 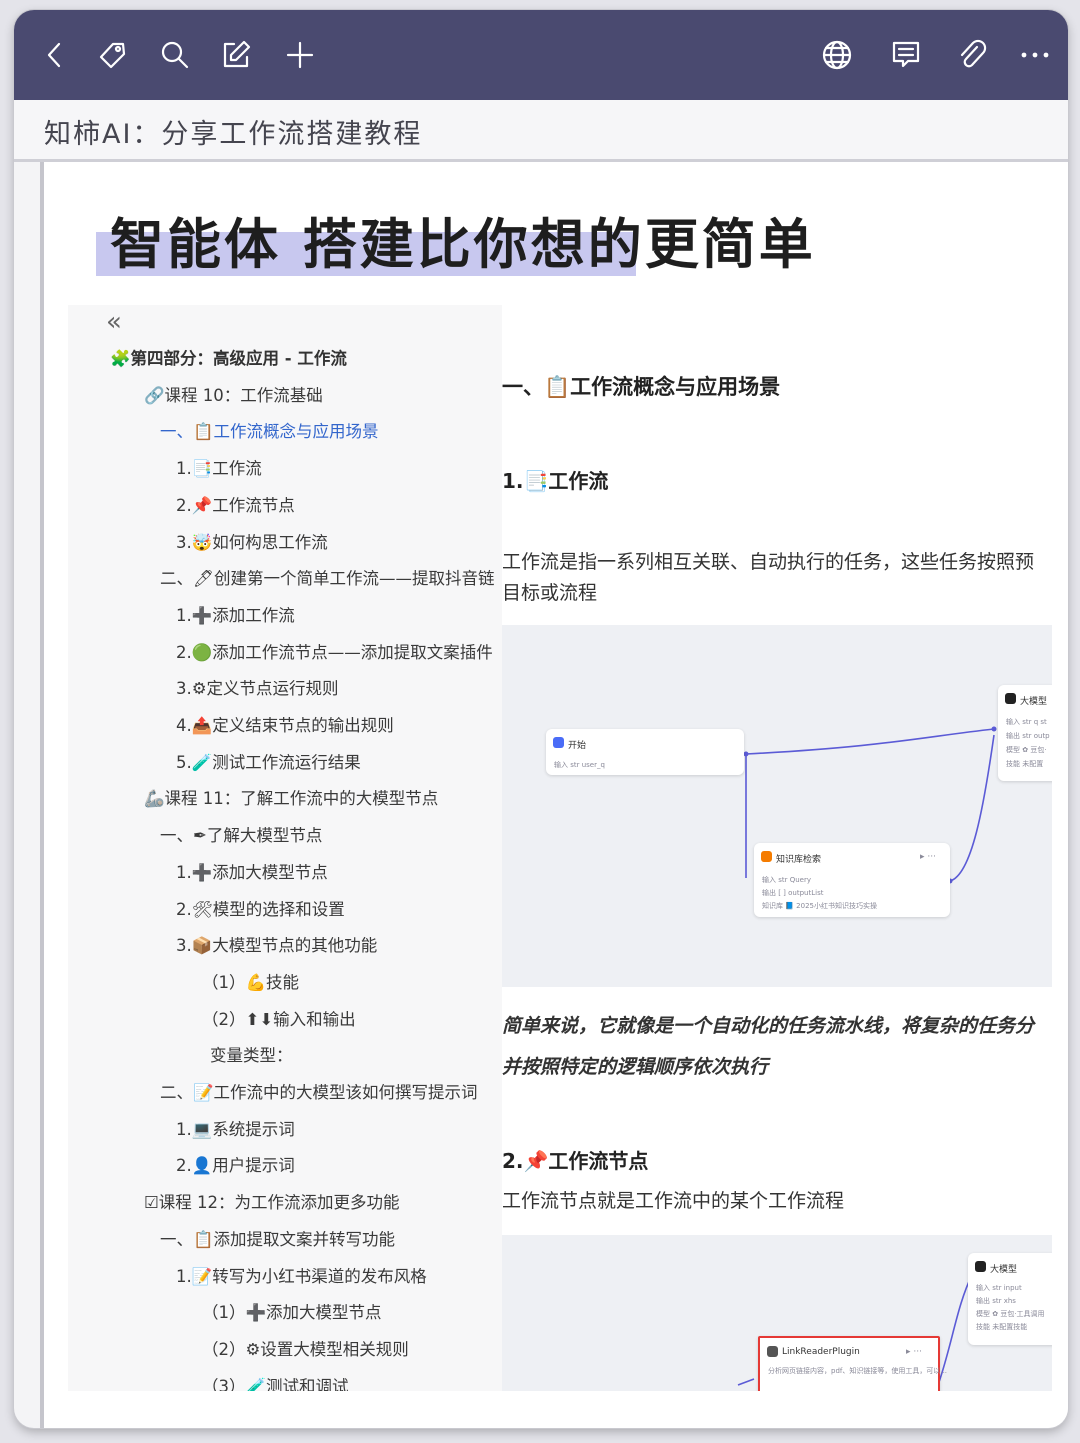 What do you see at coordinates (257, 687) in the screenshot?
I see `toc-item: 3.⚙定义节点运行规则` at bounding box center [257, 687].